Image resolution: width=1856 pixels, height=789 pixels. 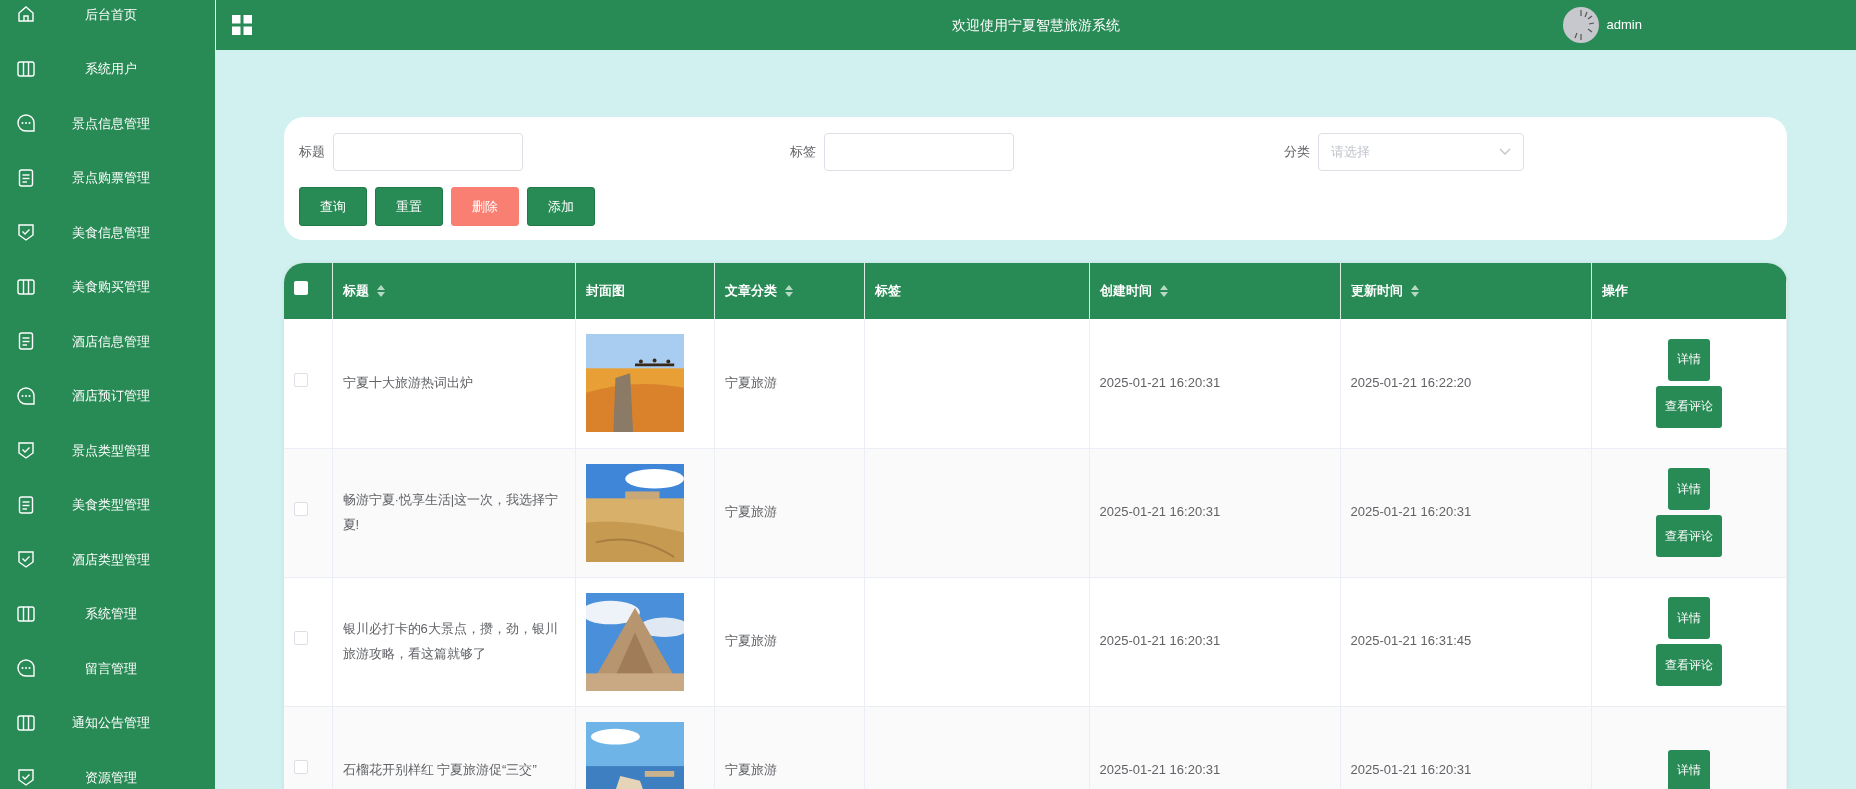 What do you see at coordinates (1505, 152) in the screenshot?
I see `chevron-down-icon` at bounding box center [1505, 152].